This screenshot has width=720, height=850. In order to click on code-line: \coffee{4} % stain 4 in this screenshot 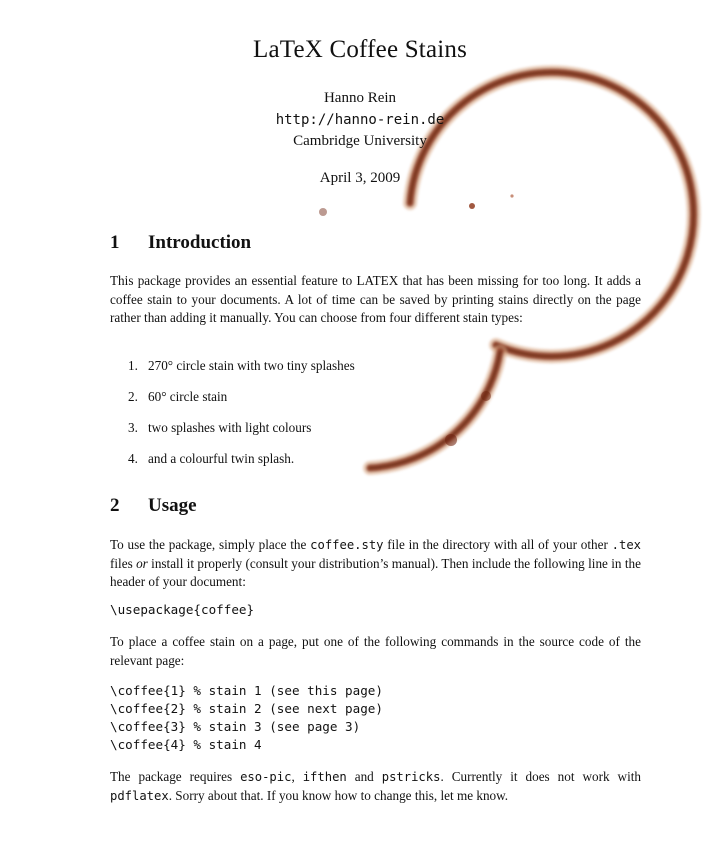, I will do `click(186, 744)`.